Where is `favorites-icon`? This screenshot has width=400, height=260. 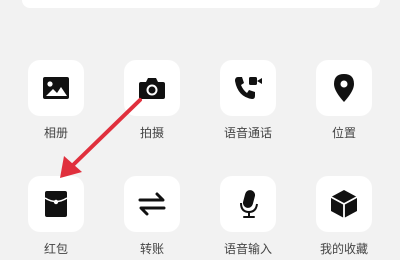 favorites-icon is located at coordinates (344, 204).